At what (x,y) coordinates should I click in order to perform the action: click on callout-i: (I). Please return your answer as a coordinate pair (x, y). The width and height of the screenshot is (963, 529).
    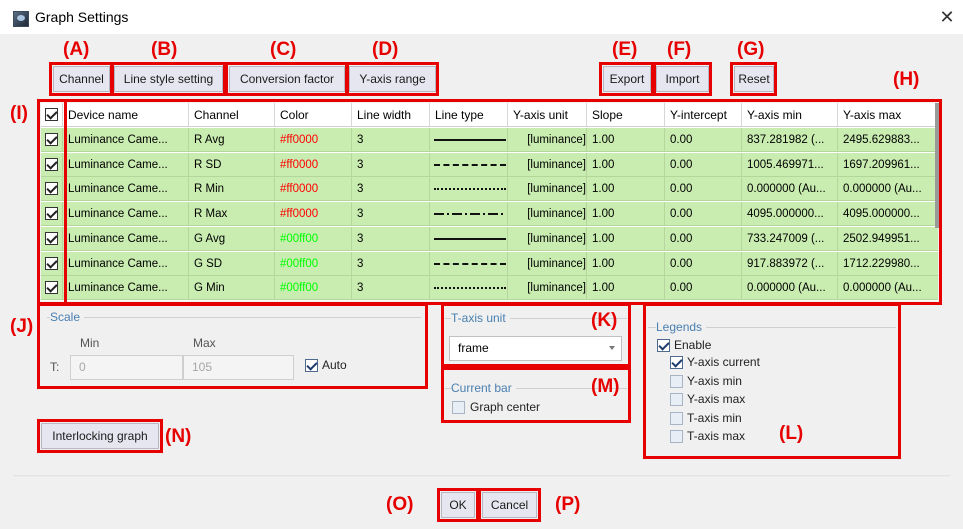
    Looking at the image, I should click on (19, 113).